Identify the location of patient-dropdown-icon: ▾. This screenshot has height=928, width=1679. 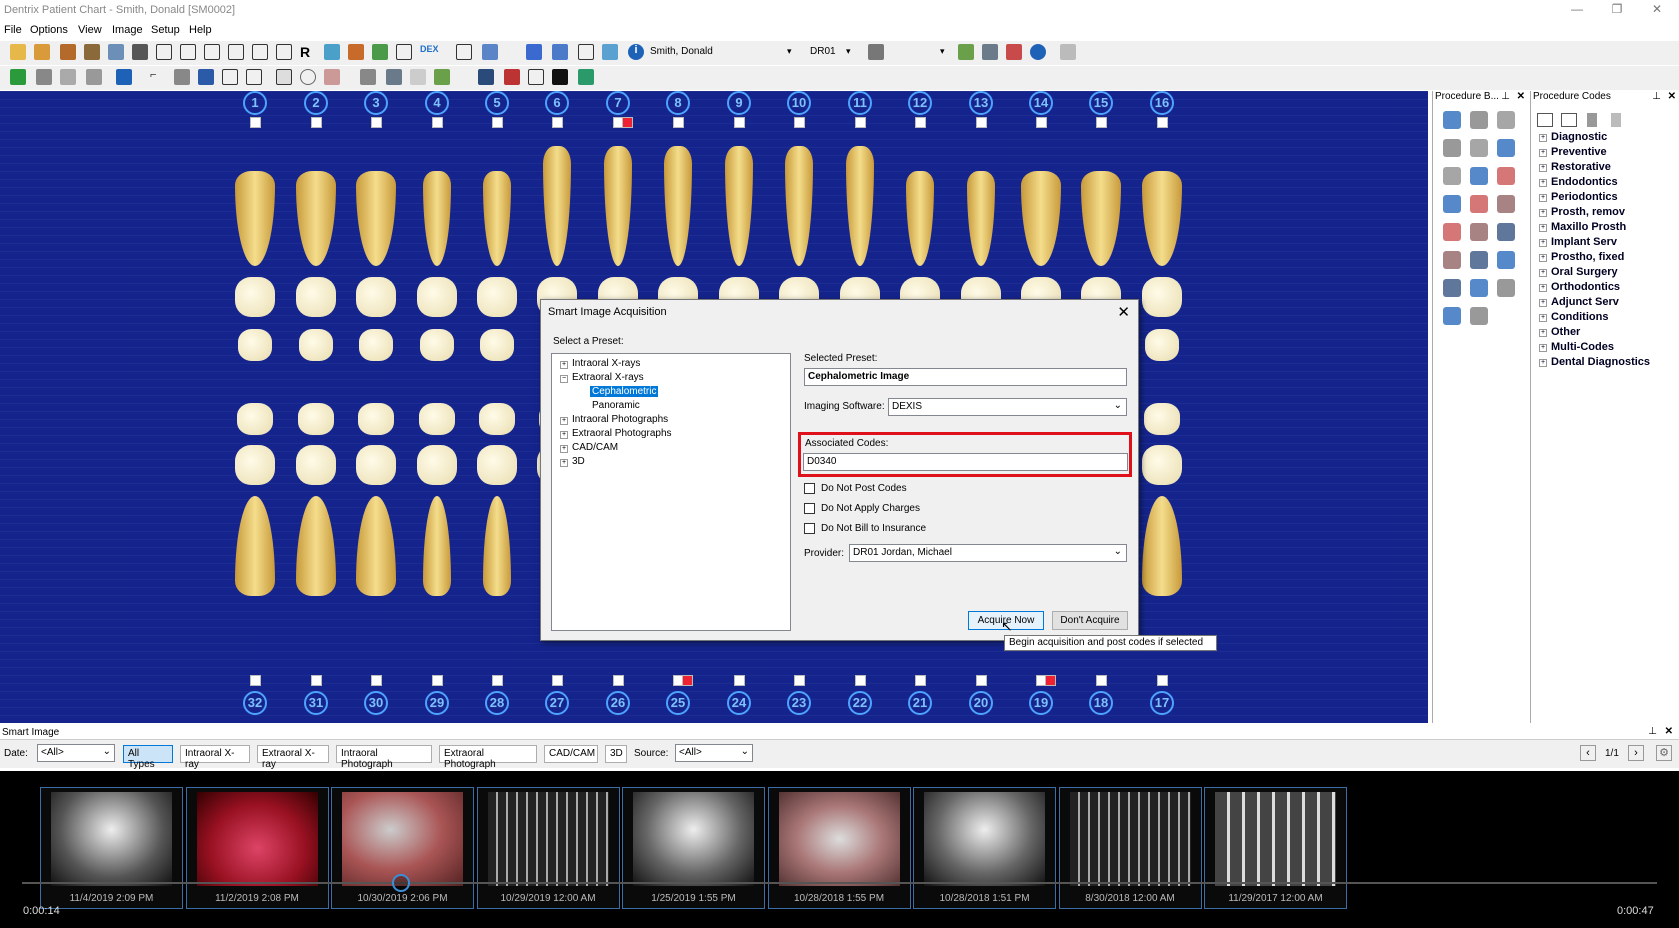
(789, 51).